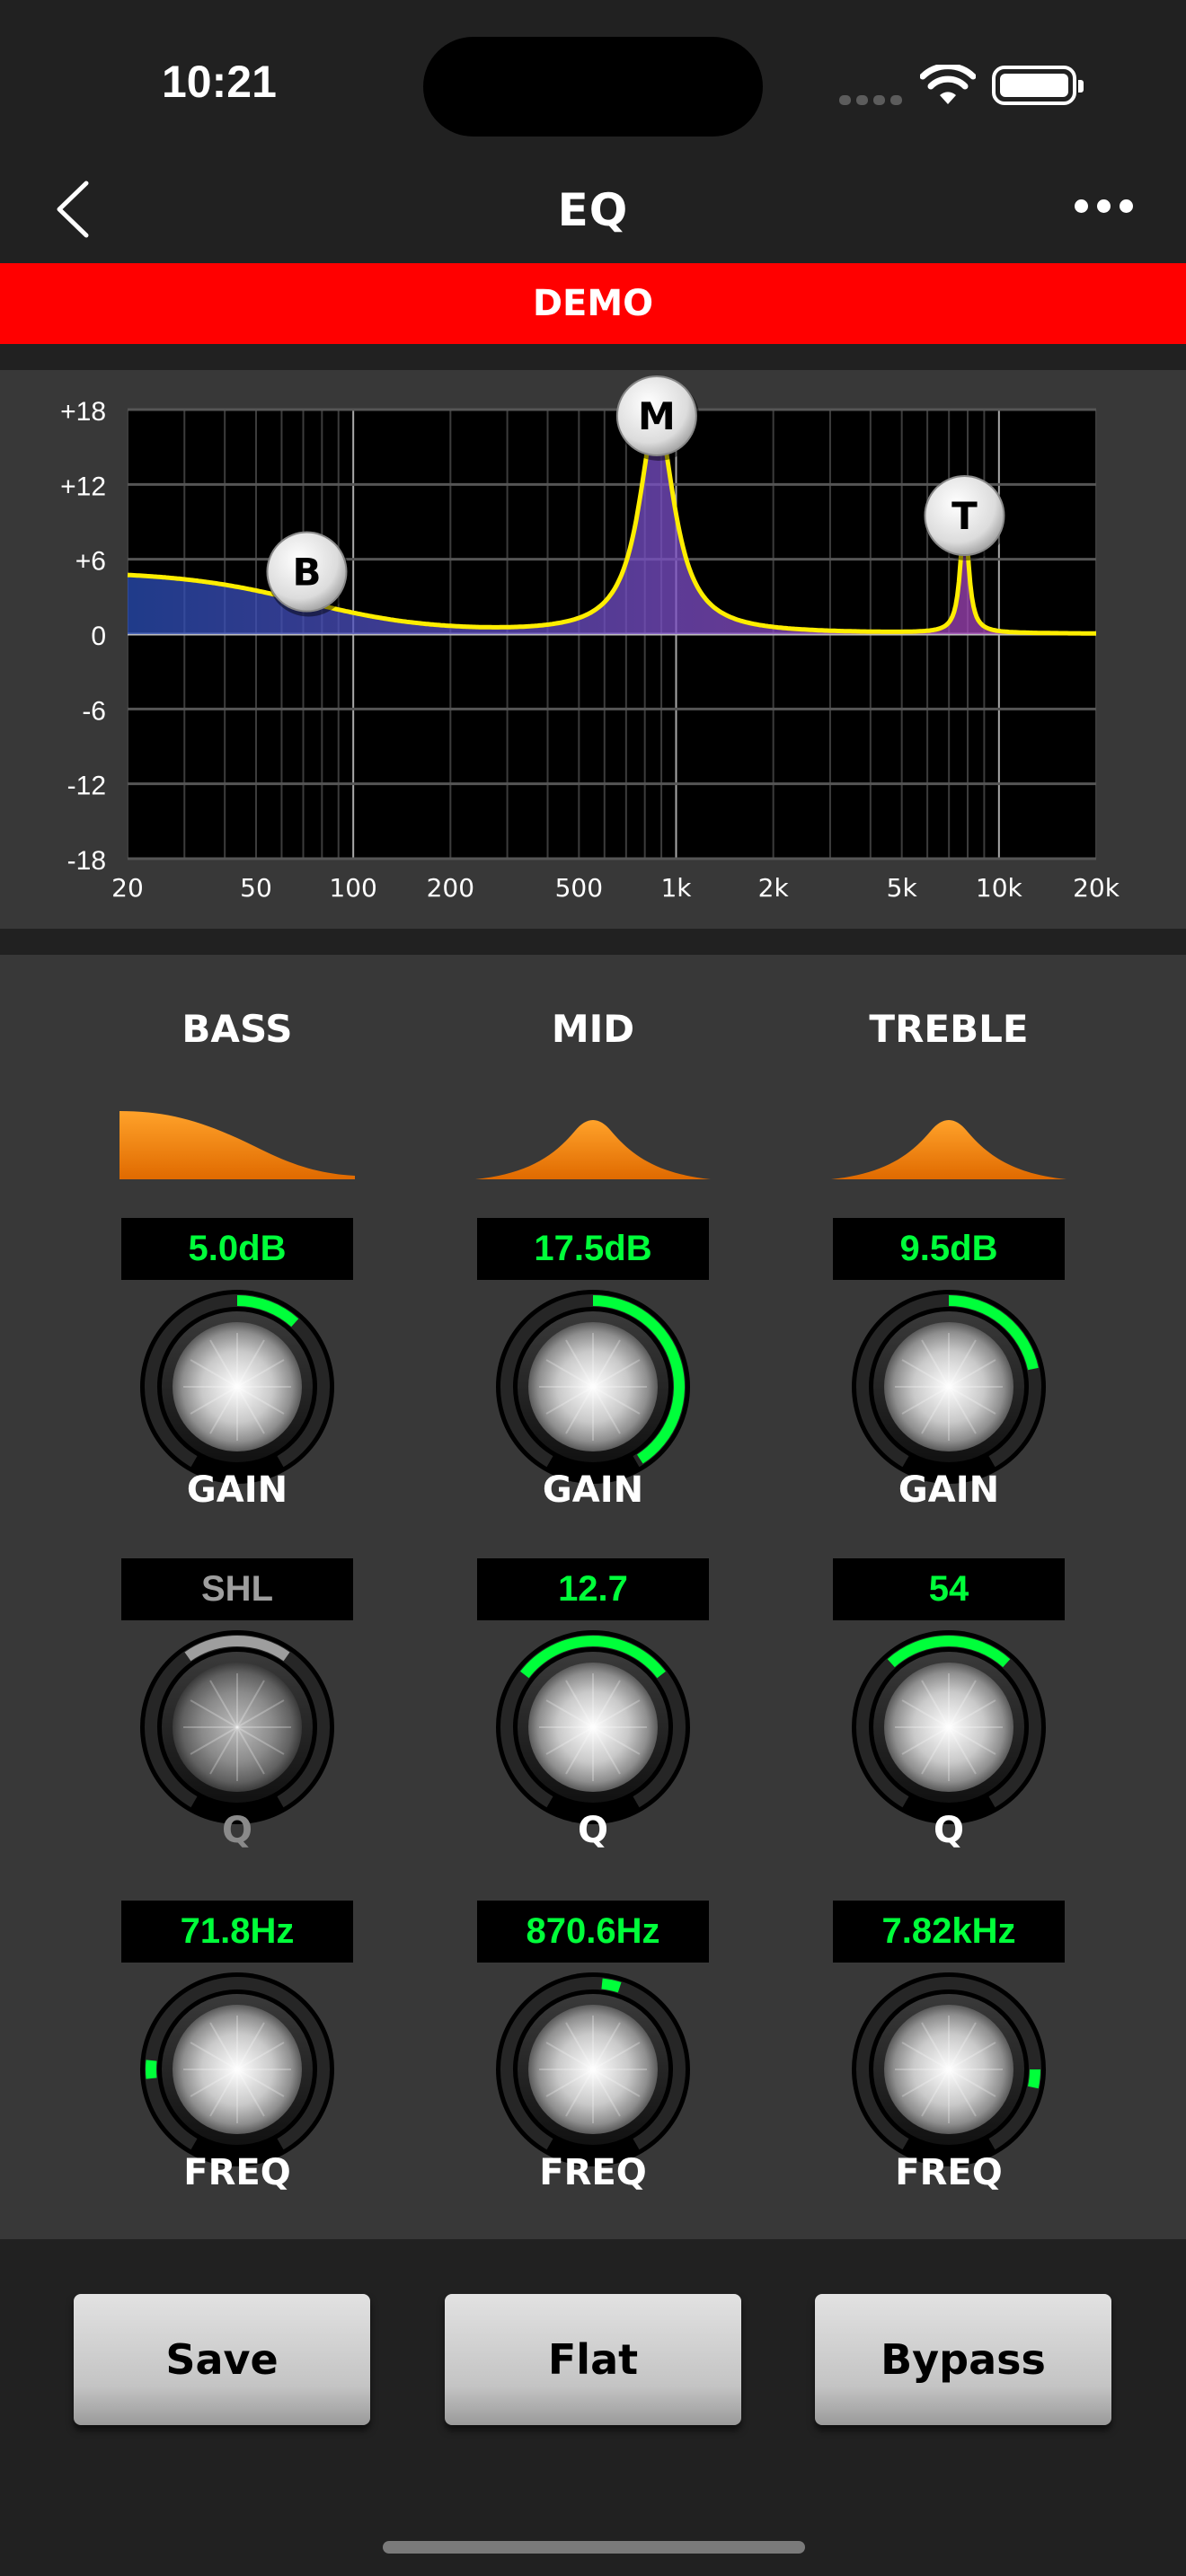 Image resolution: width=1186 pixels, height=2576 pixels. Describe the element at coordinates (592, 1830) in the screenshot. I see `mid-q-label: Q` at that location.